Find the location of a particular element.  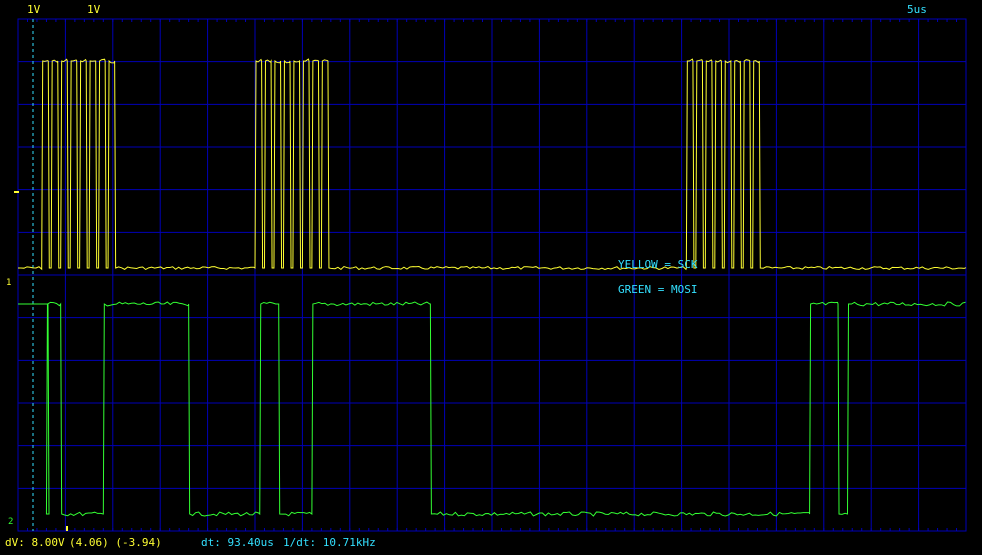

status-dv: dV: 8.00V is located at coordinates (35, 542).